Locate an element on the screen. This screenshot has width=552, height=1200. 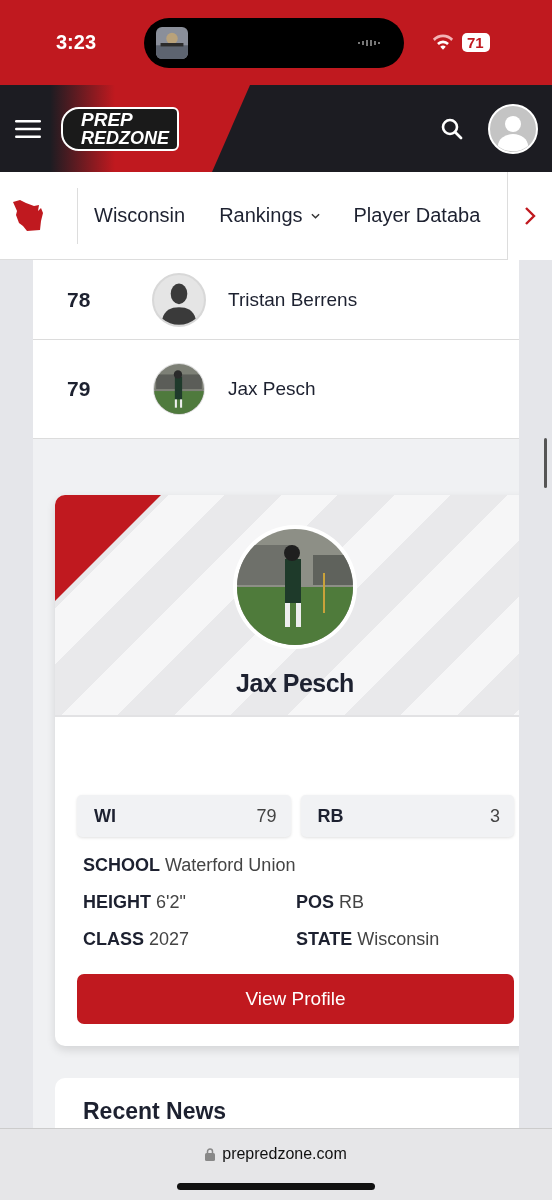
avatar-icon is located at coordinates (513, 128).